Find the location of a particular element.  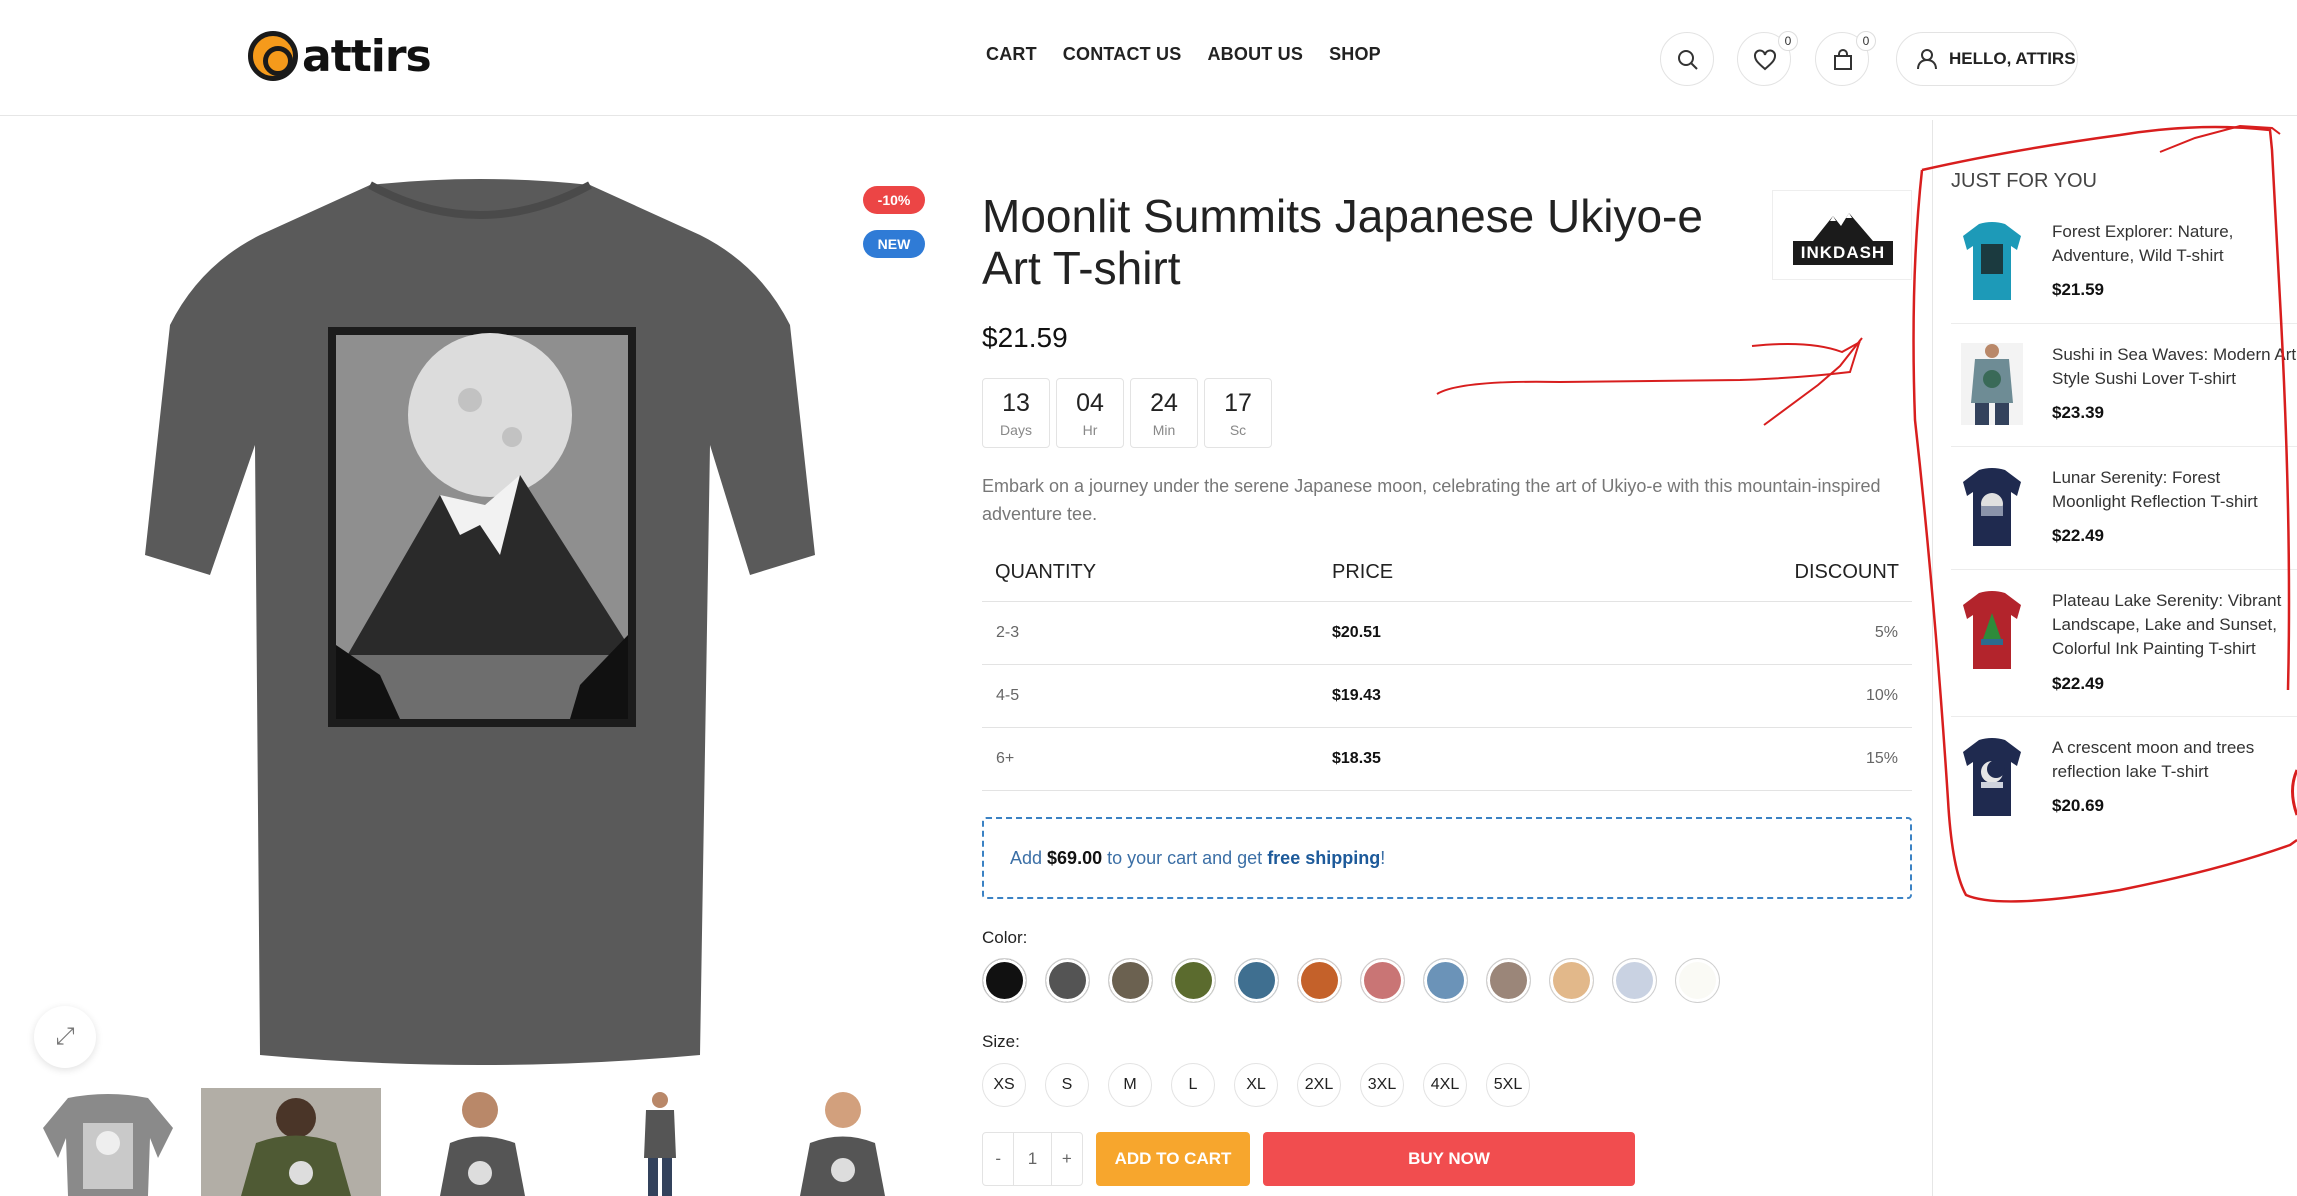

size-option: 4XL is located at coordinates (1445, 1085).